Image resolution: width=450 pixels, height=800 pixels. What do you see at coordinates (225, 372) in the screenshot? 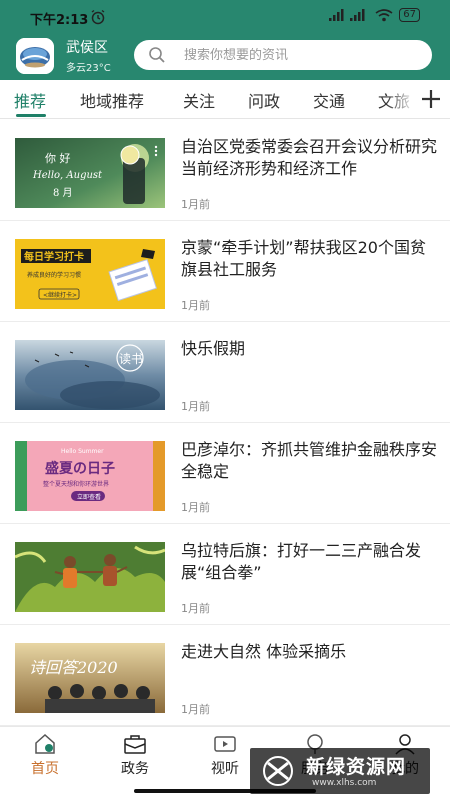
I see `news-item: 读书 快乐假期 1月前` at bounding box center [225, 372].